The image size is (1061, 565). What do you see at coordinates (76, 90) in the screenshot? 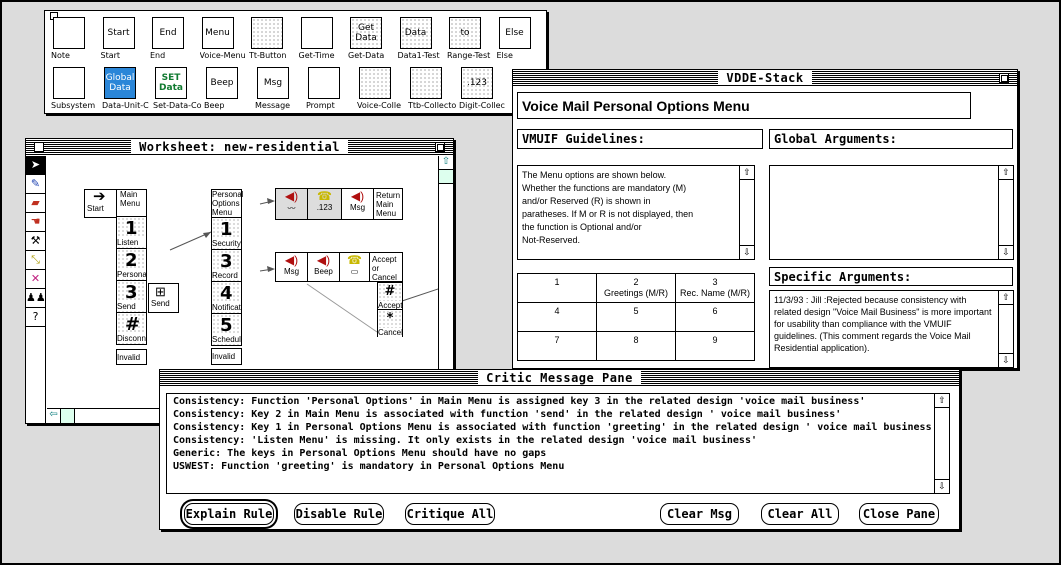
I see `tool-subsystem: Subsystem` at bounding box center [76, 90].